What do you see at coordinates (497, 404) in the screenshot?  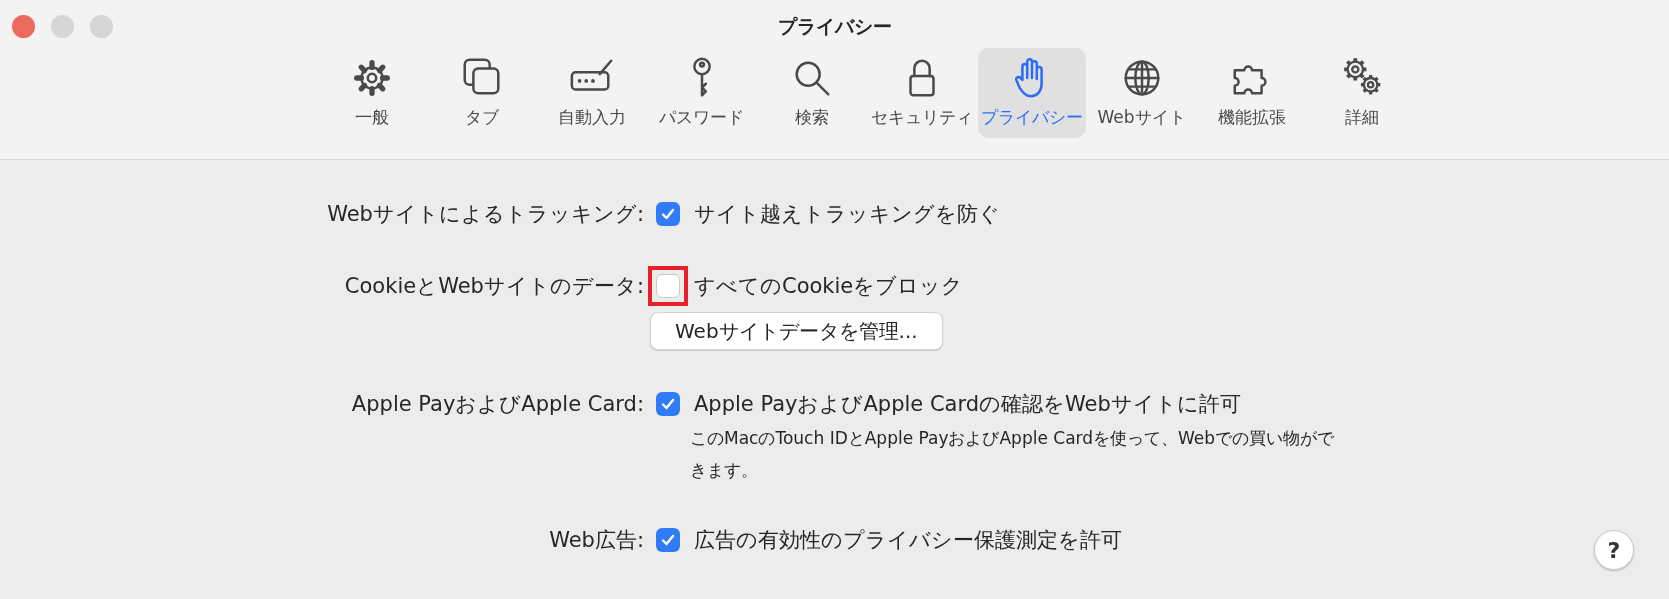 I see `setting-label: Apple PayおよびApple Card:` at bounding box center [497, 404].